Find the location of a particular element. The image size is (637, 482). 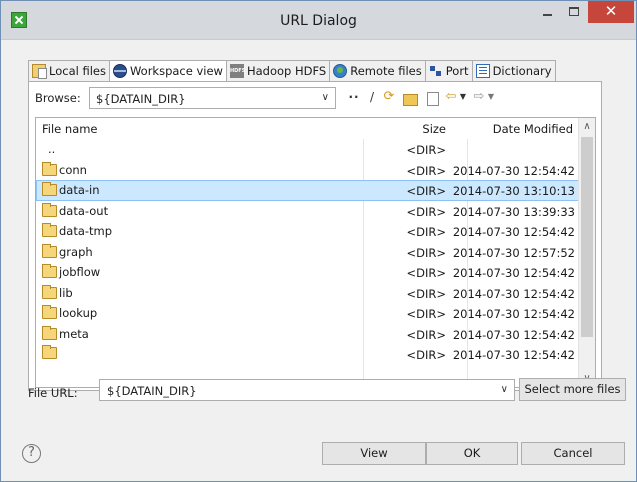

new-folder-icon is located at coordinates (411, 98).